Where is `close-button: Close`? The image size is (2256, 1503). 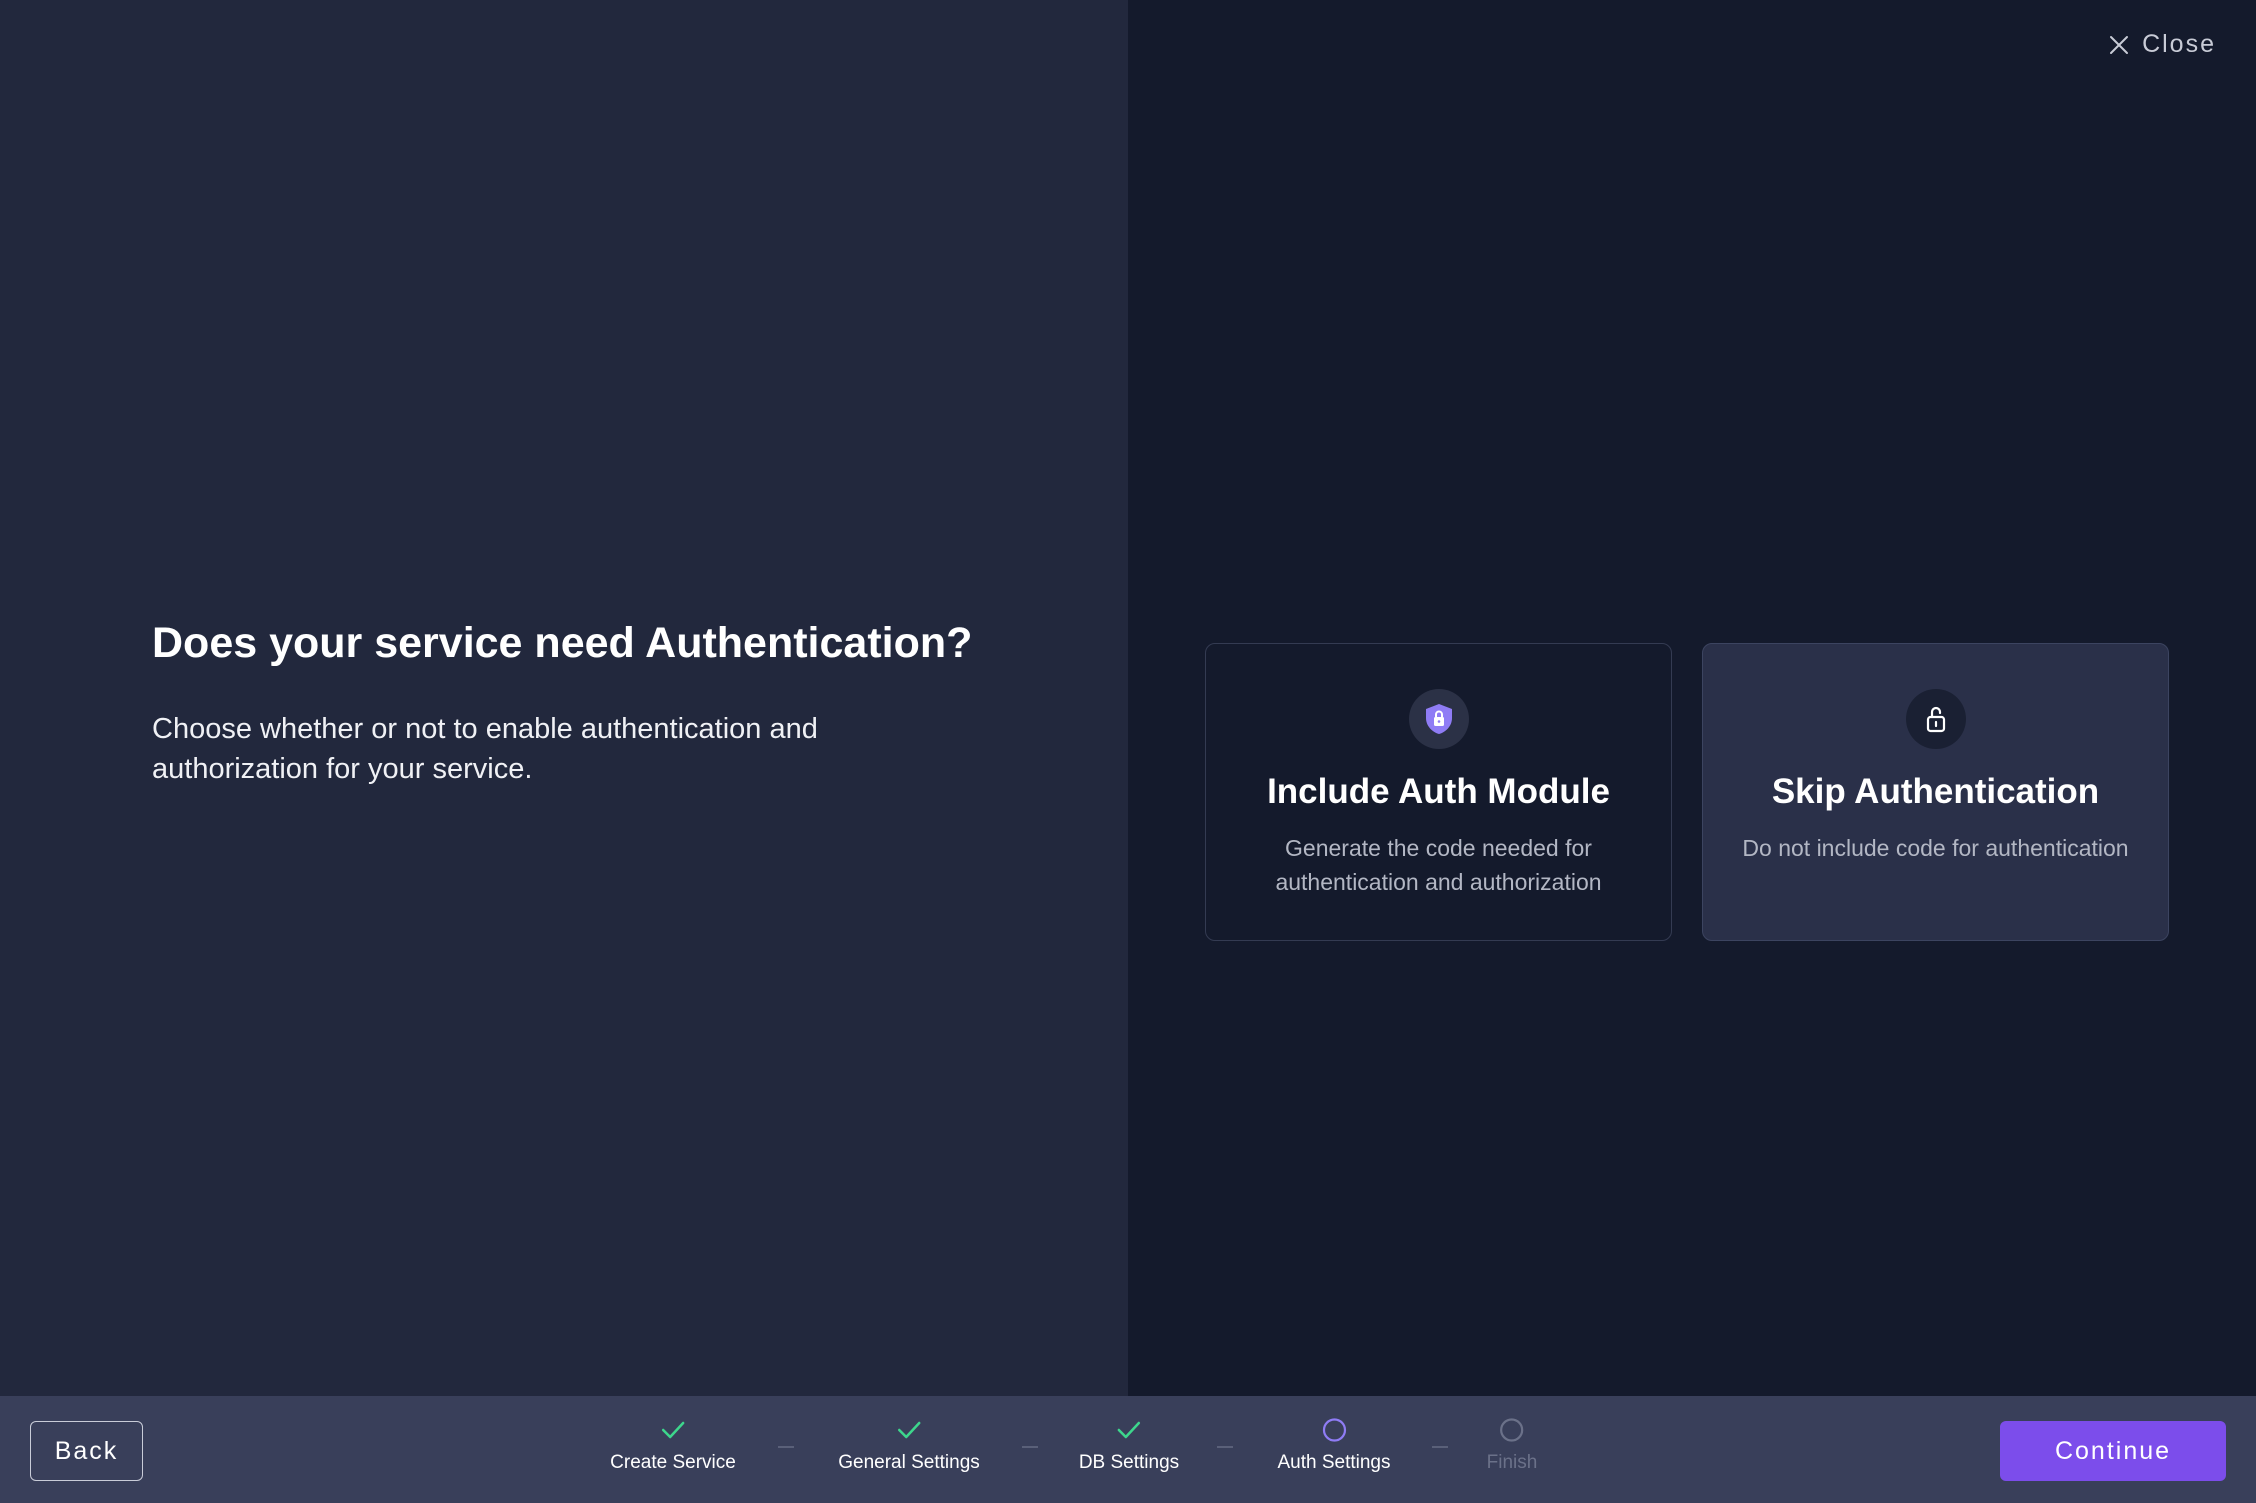 close-button: Close is located at coordinates (2162, 44).